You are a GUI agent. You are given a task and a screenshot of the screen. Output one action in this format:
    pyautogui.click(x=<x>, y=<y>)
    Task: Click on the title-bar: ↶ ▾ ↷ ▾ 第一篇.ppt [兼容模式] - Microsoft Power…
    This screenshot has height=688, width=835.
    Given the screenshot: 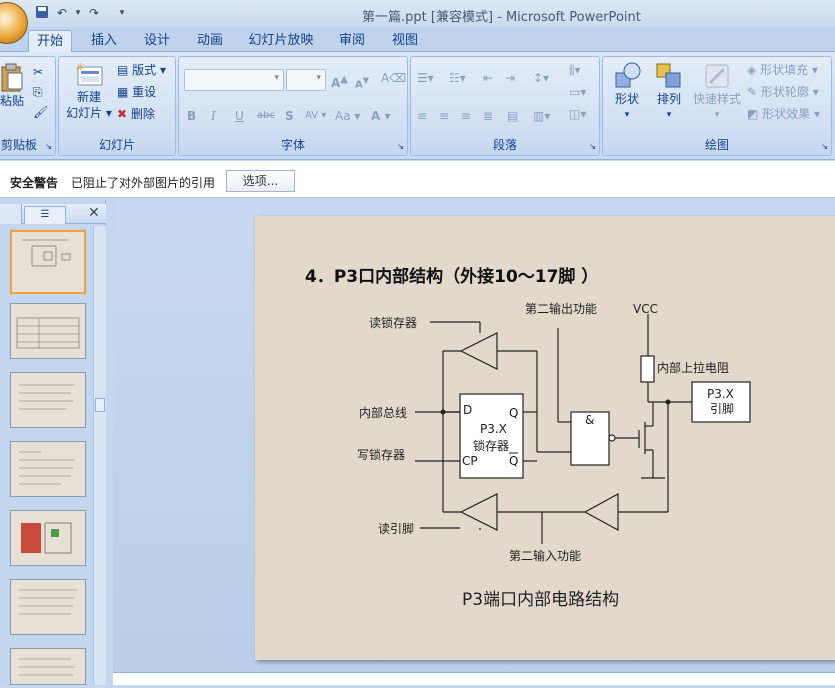 What is the action you would take?
    pyautogui.click(x=417, y=22)
    